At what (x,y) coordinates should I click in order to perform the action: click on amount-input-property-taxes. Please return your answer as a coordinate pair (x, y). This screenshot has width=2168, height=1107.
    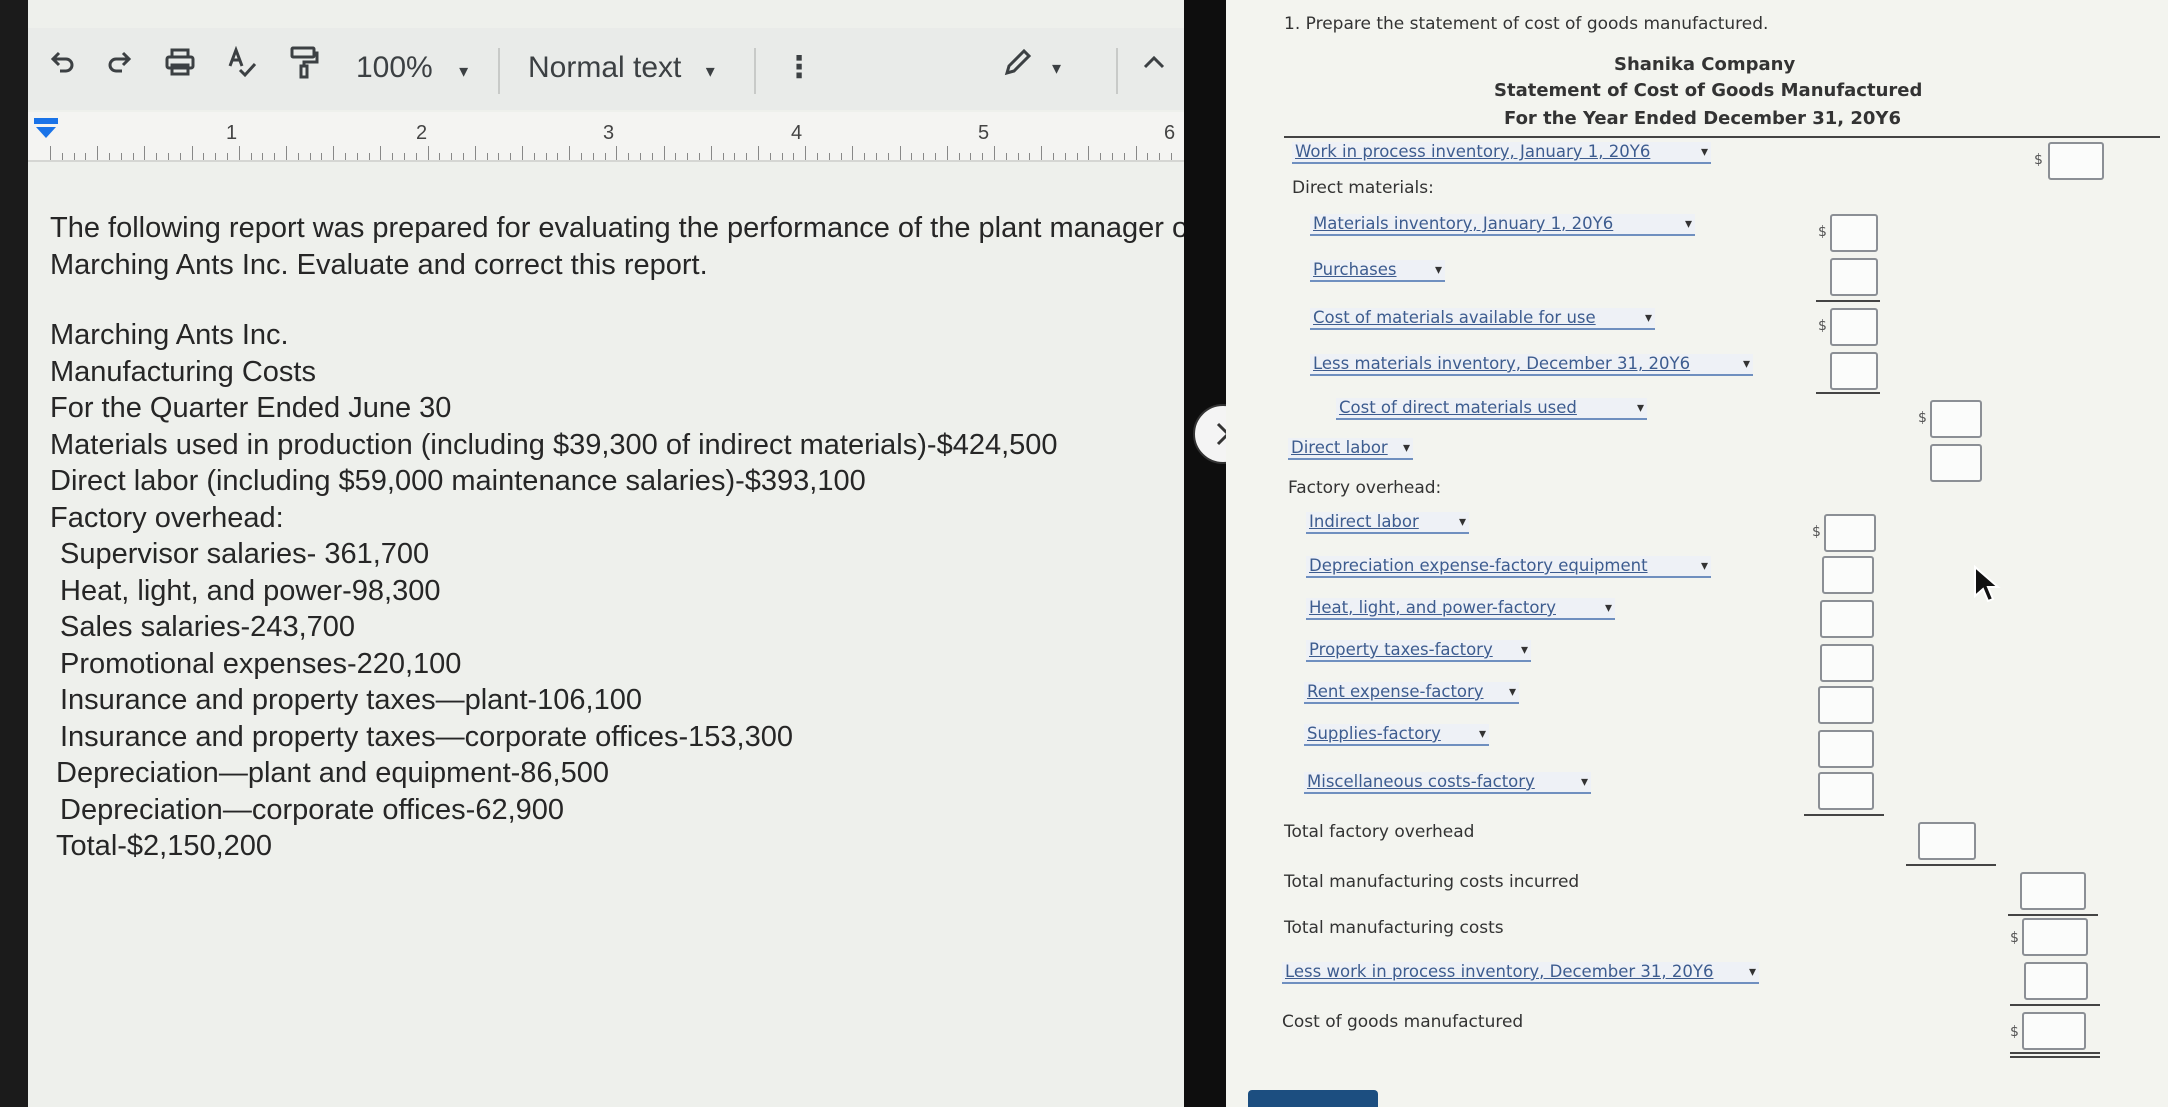
    Looking at the image, I should click on (1847, 663).